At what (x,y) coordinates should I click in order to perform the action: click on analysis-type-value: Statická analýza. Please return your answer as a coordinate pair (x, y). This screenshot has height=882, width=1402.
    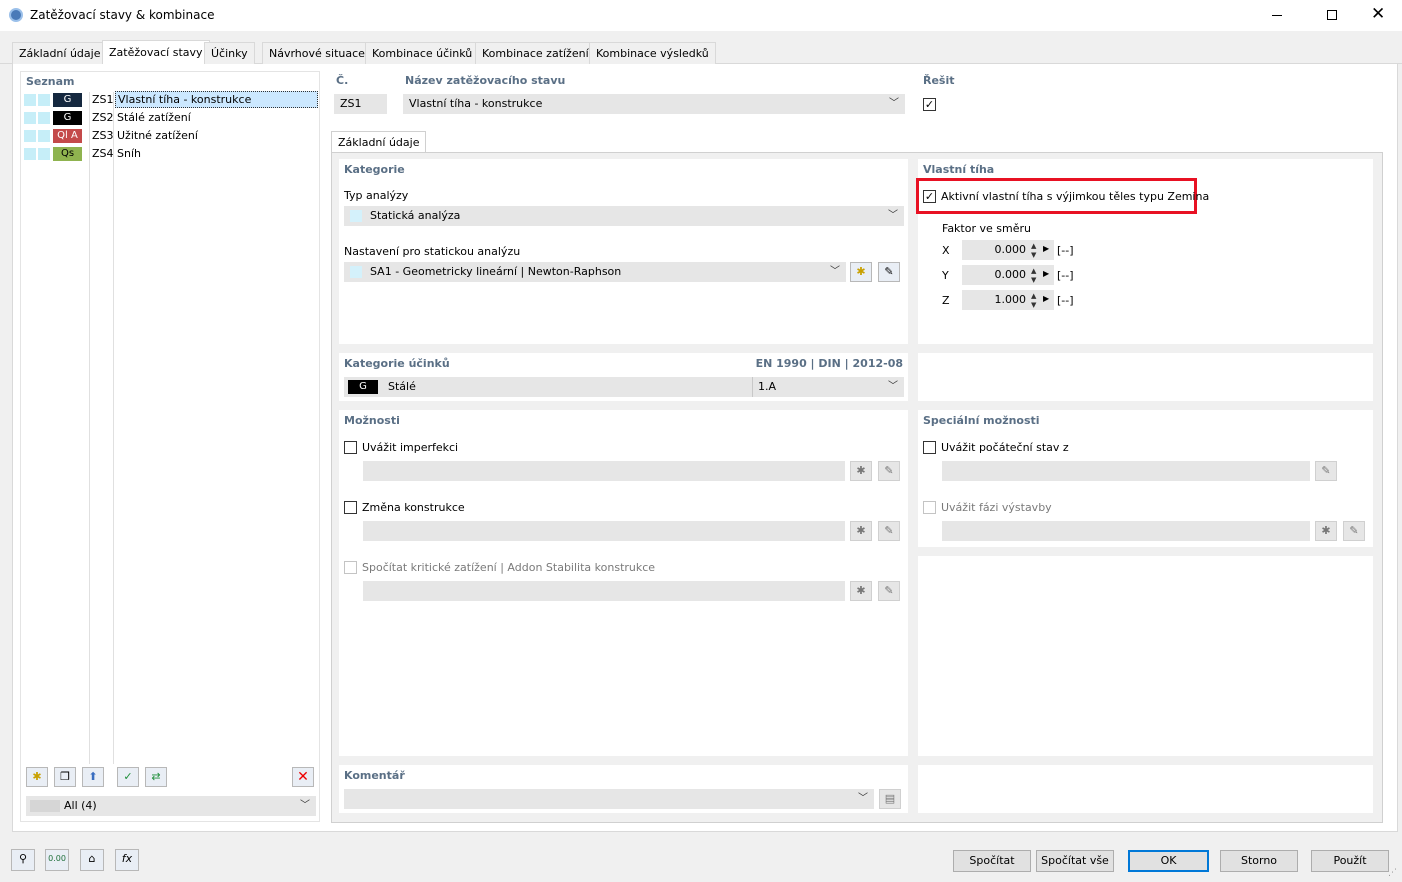
    Looking at the image, I should click on (415, 215).